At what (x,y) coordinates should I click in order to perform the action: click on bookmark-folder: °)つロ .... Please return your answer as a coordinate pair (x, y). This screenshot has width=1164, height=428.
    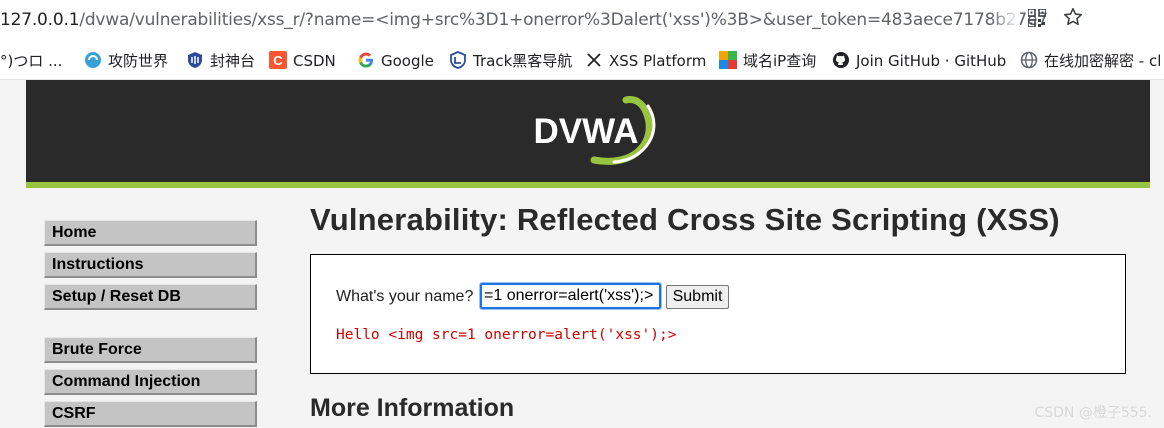
    Looking at the image, I should click on (31, 61).